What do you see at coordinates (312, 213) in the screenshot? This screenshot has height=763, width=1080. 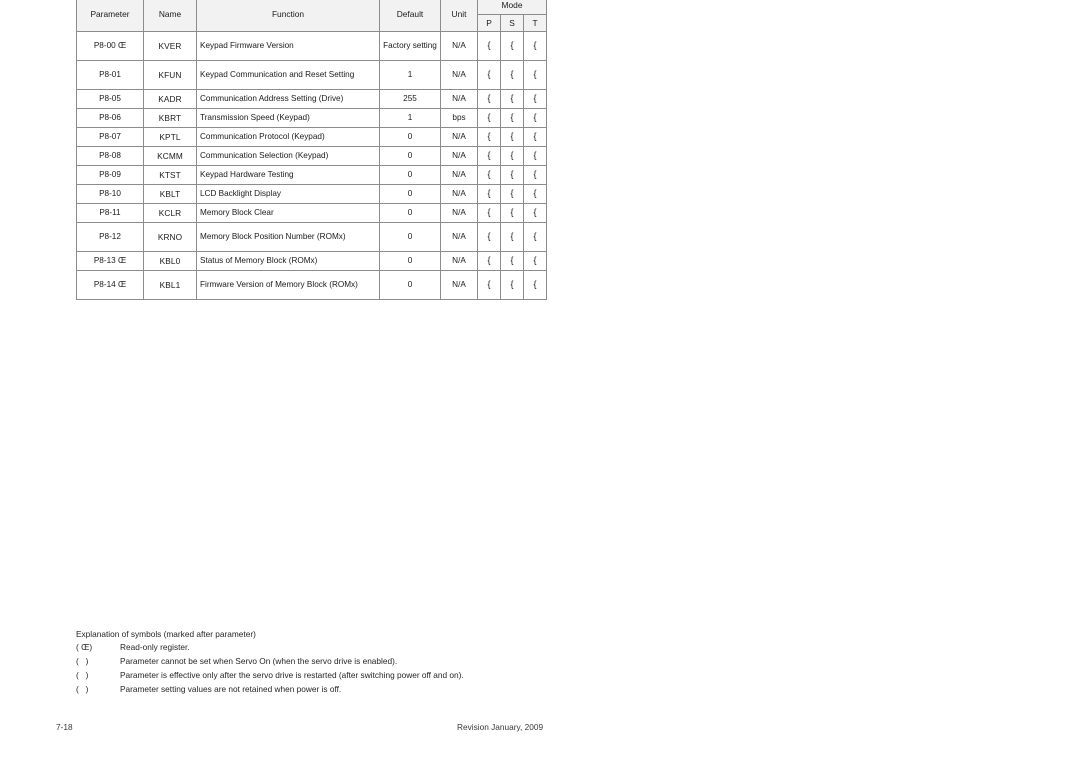 I see `table-row: P8-11 KCLR Memory Block Clear 0 N/A{{{` at bounding box center [312, 213].